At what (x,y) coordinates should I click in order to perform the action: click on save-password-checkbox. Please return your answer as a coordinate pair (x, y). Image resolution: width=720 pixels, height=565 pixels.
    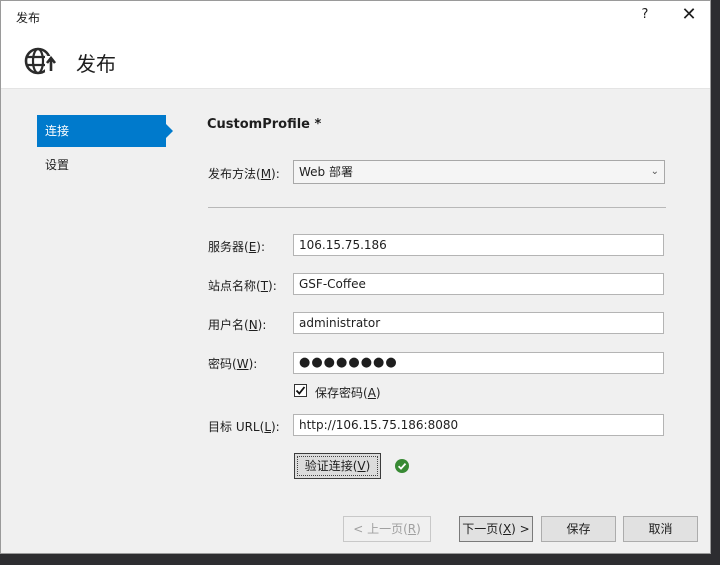
    Looking at the image, I should click on (300, 390).